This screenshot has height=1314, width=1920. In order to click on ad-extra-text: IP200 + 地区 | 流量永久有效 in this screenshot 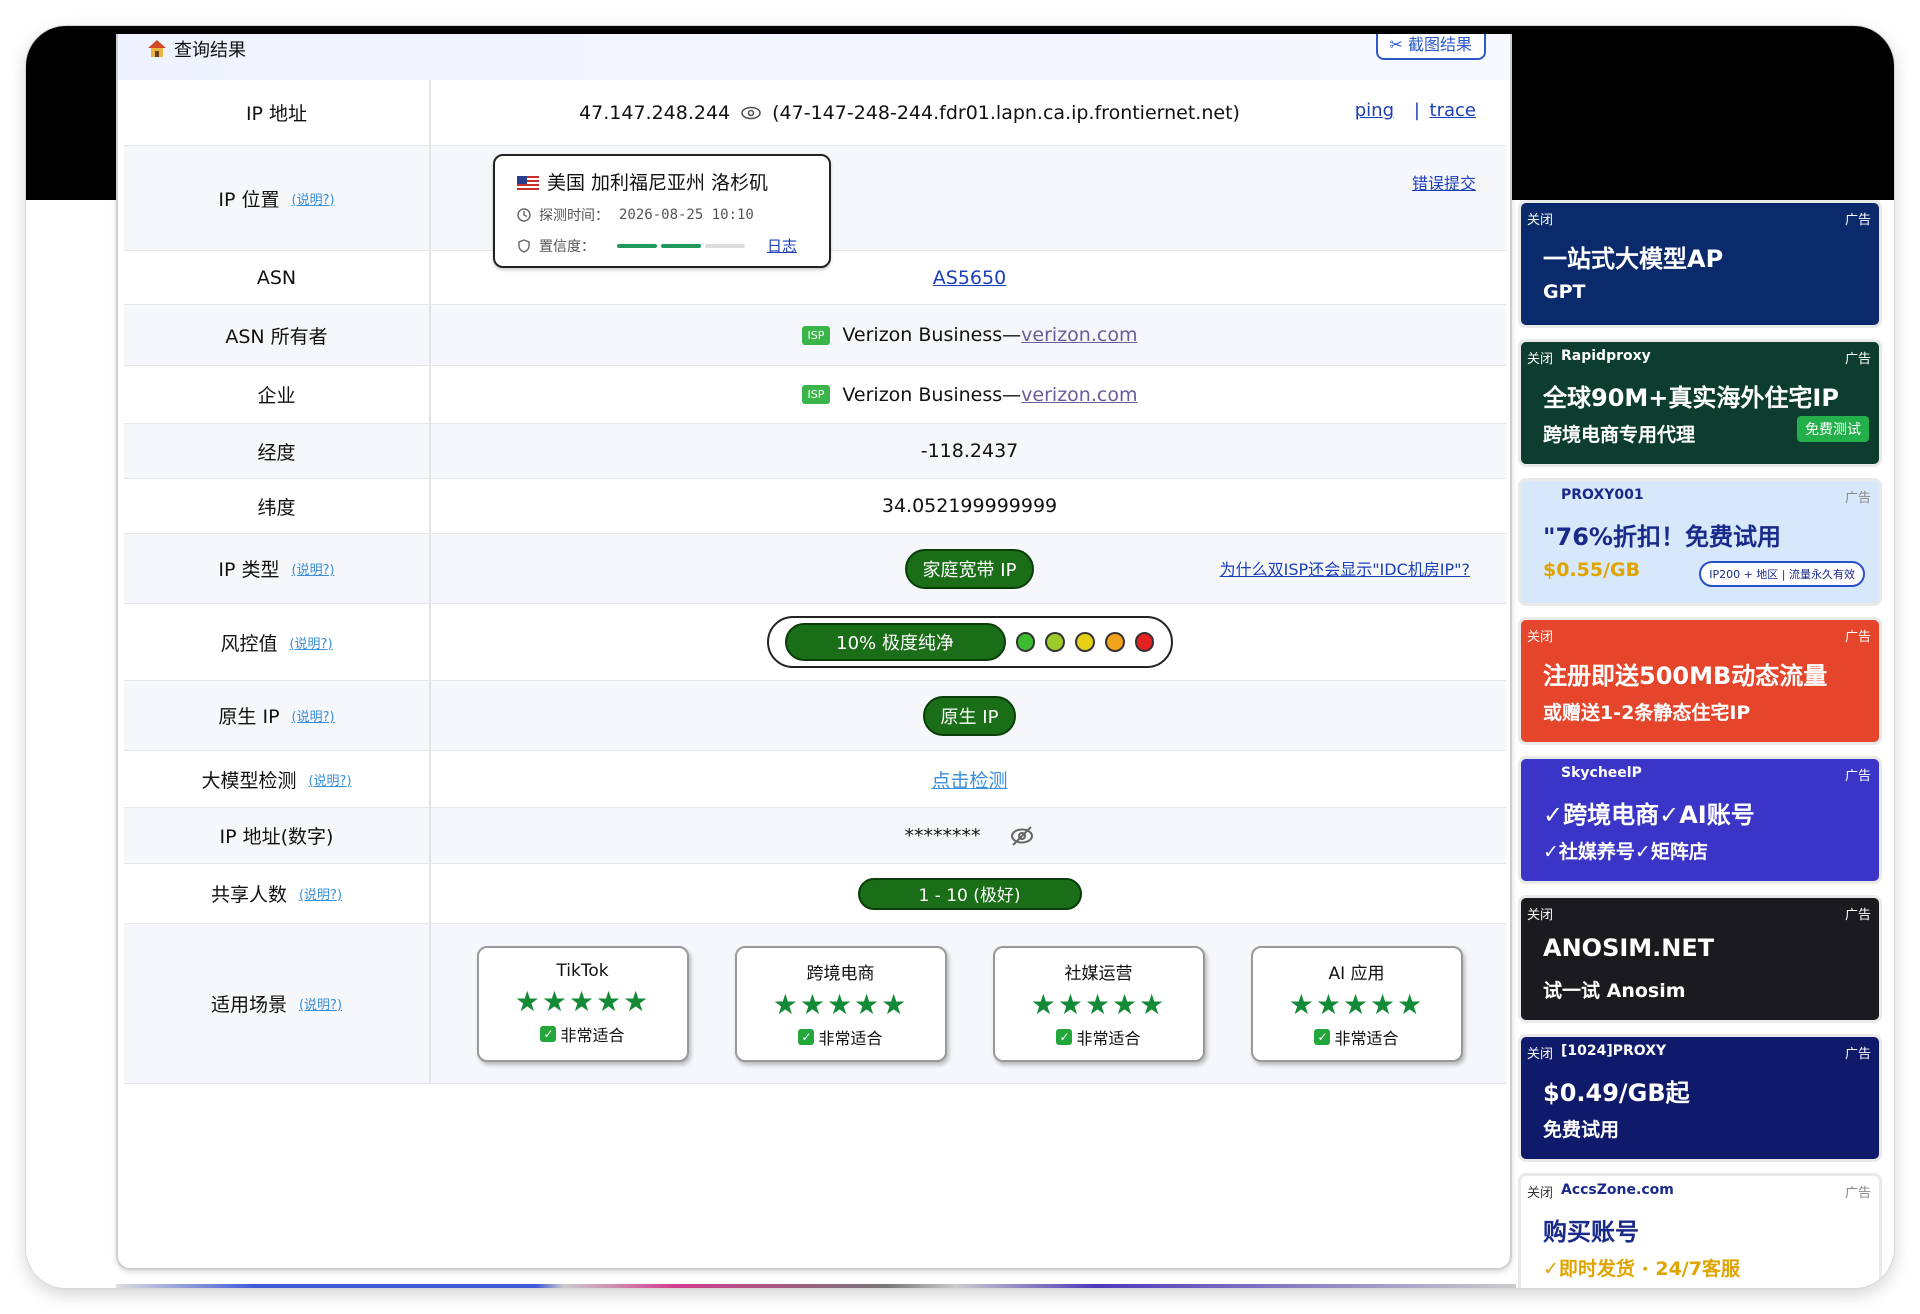, I will do `click(1782, 574)`.